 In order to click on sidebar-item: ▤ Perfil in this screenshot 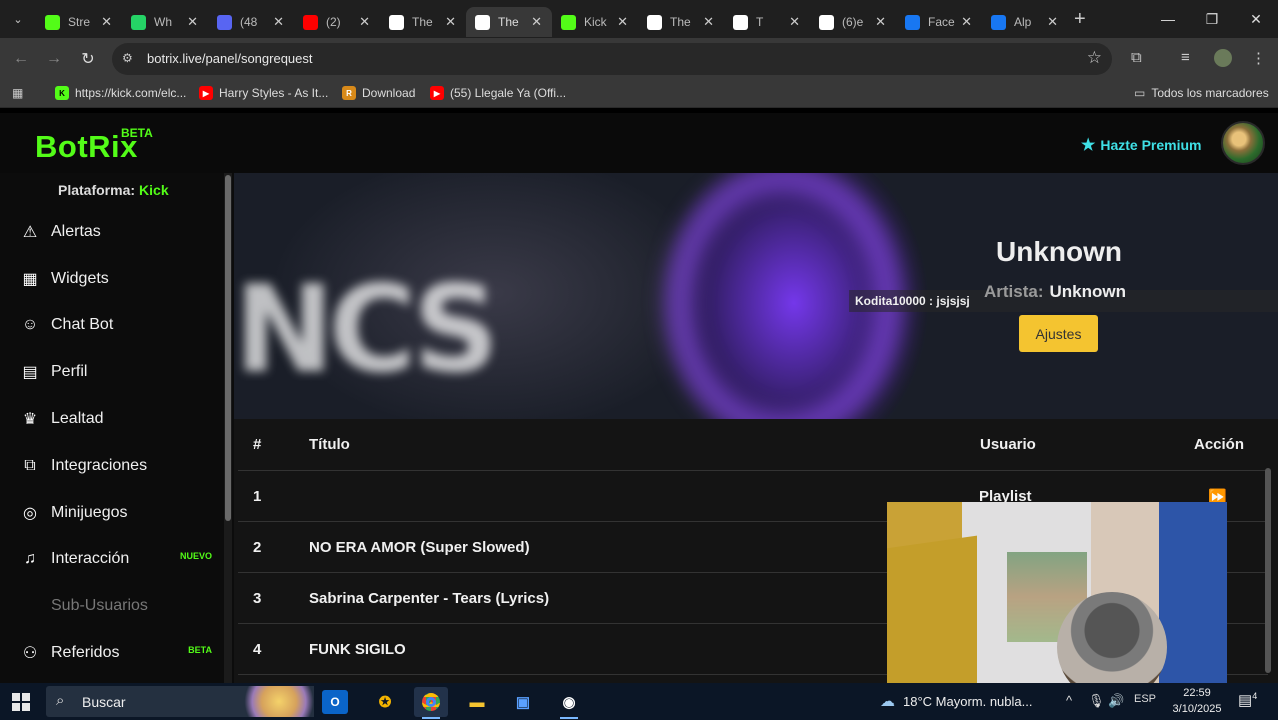, I will do `click(118, 372)`.